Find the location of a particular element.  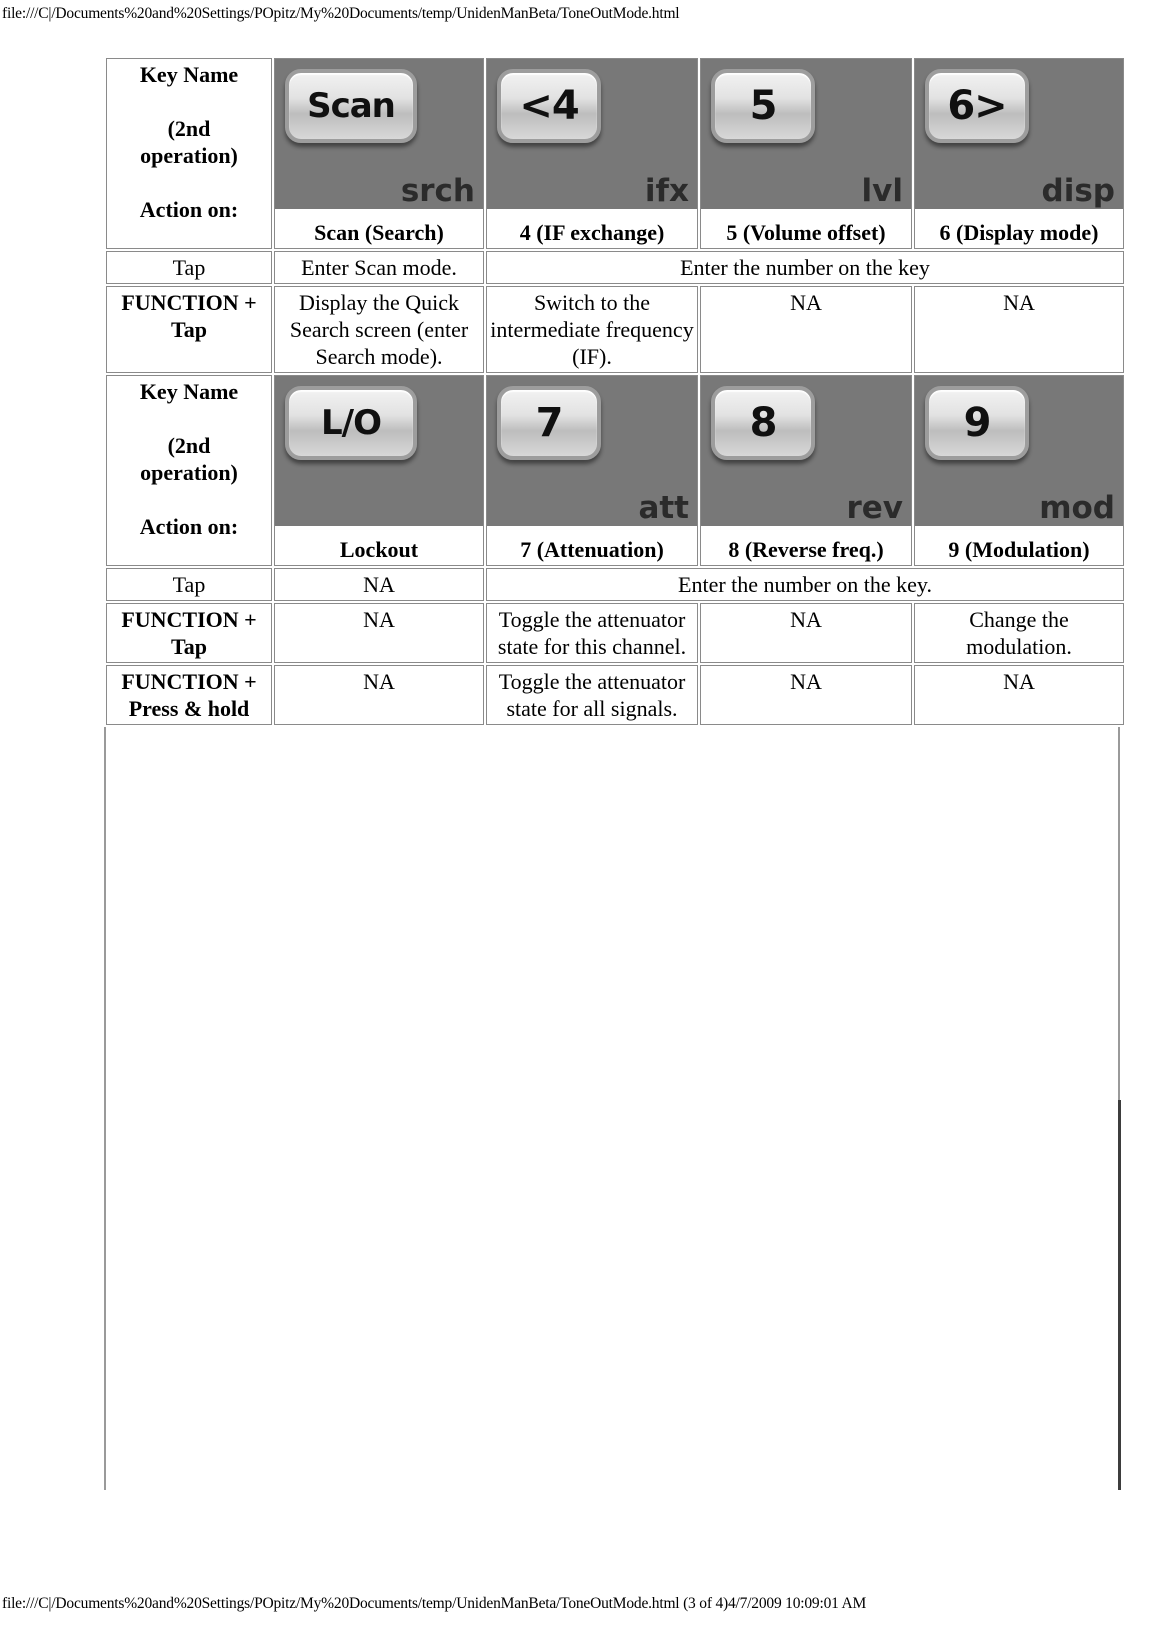

key-image-9: 9 mod is located at coordinates (1019, 451).